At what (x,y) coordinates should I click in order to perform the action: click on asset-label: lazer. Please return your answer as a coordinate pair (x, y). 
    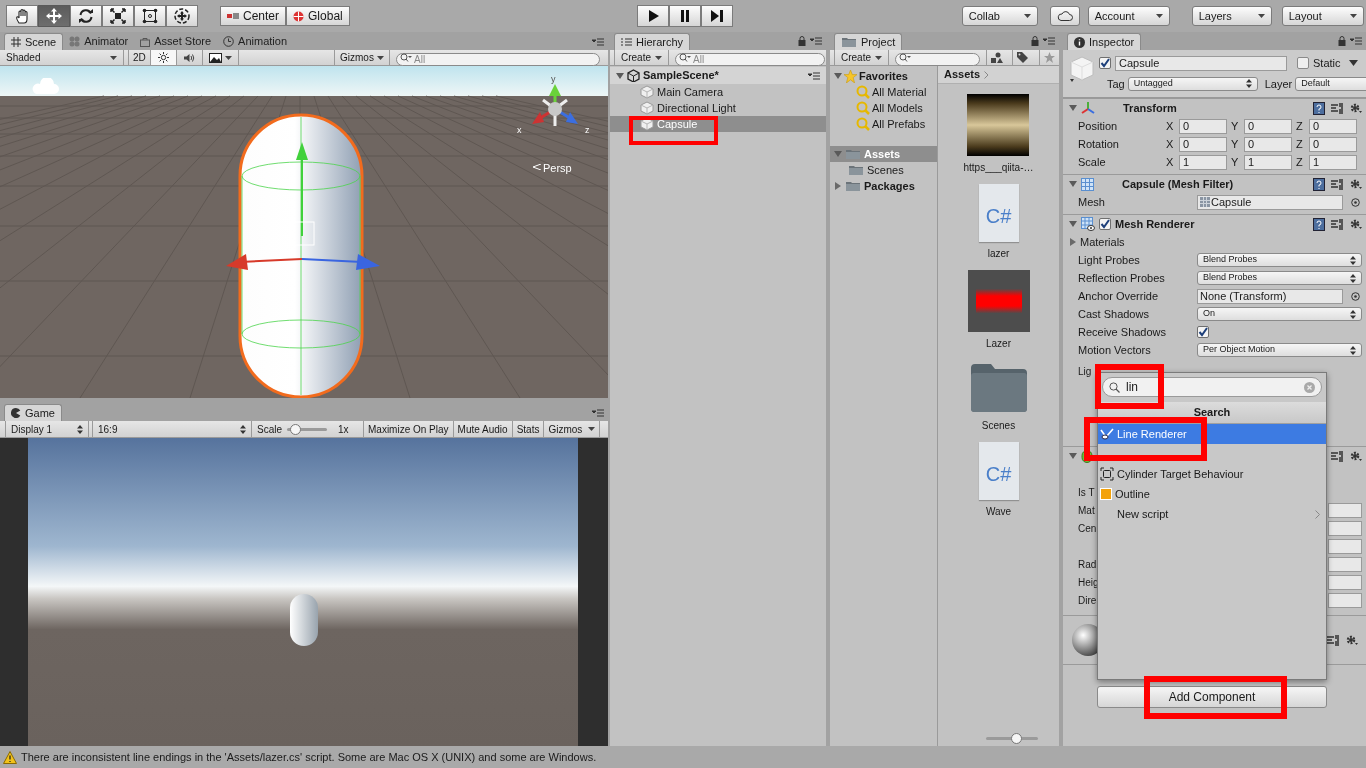
    Looking at the image, I should click on (998, 253).